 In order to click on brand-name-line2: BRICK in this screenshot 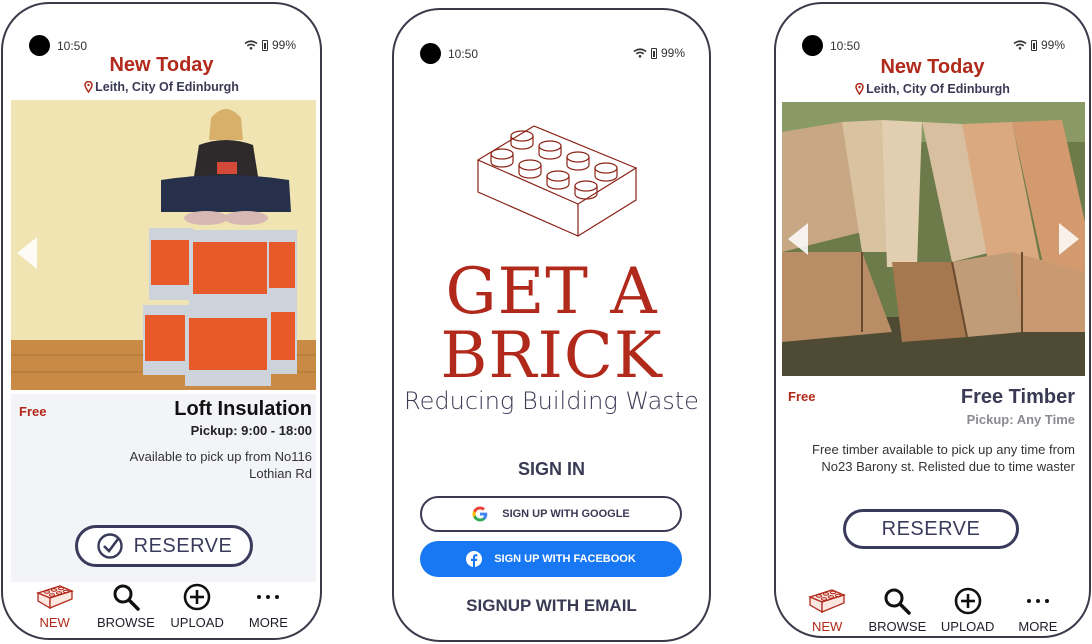, I will do `click(551, 356)`.